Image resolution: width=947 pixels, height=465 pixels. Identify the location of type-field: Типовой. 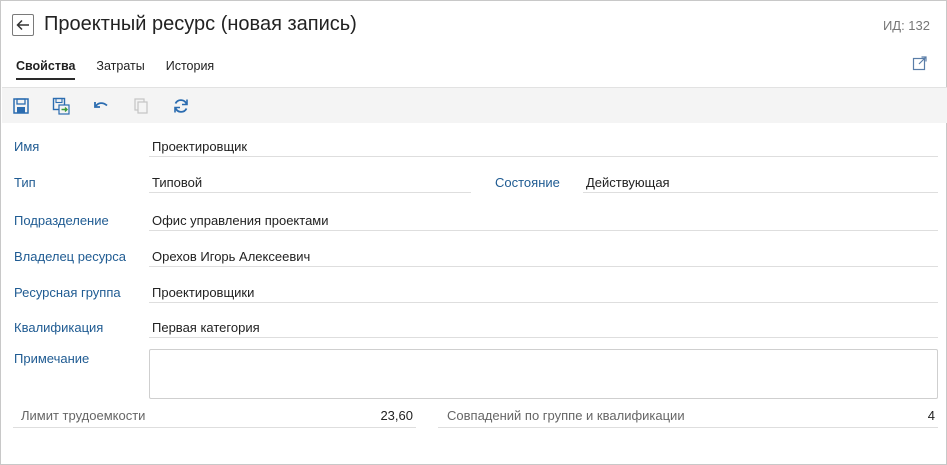
(177, 182).